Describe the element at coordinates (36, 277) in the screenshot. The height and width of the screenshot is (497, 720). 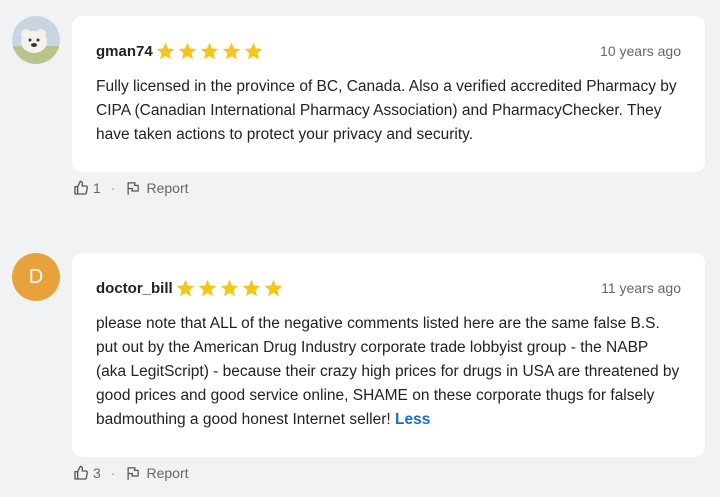
I see `avatar: D` at that location.